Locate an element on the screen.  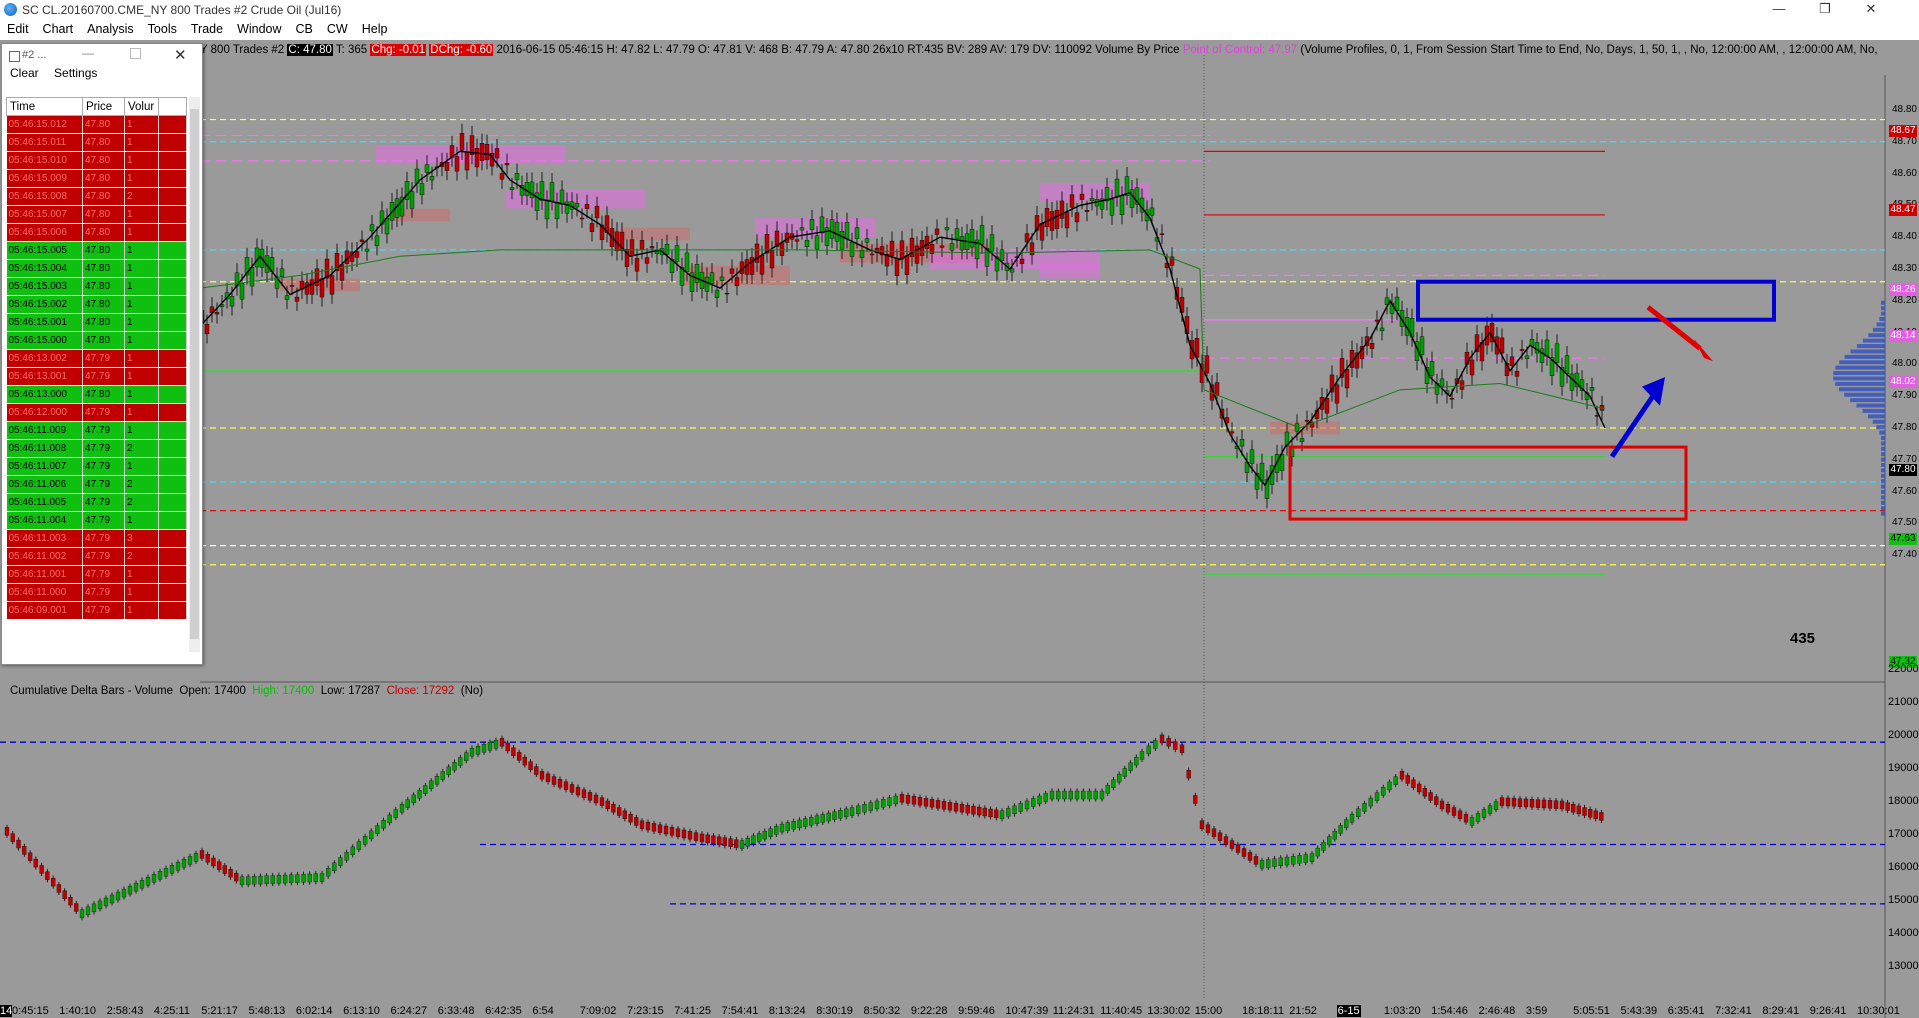
time-axis-label: 6:24:27 is located at coordinates (409, 1011).